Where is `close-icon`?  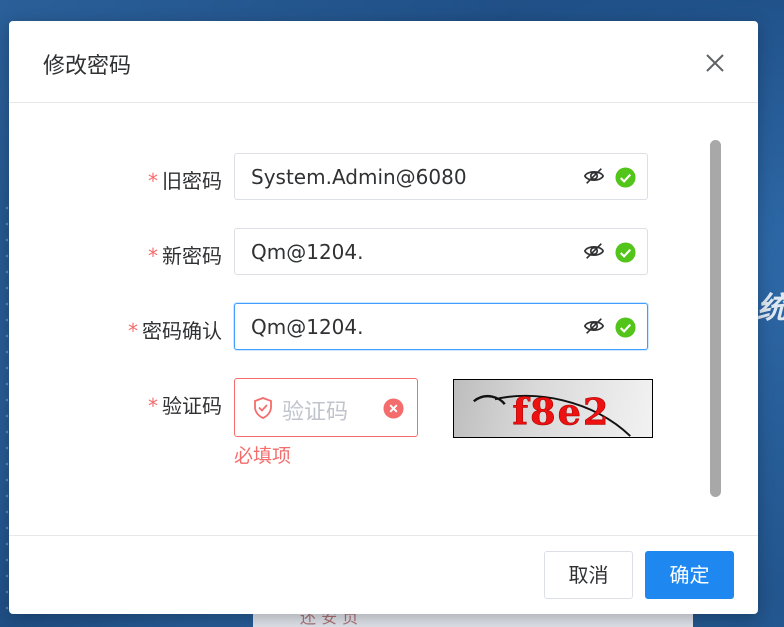
close-icon is located at coordinates (715, 63).